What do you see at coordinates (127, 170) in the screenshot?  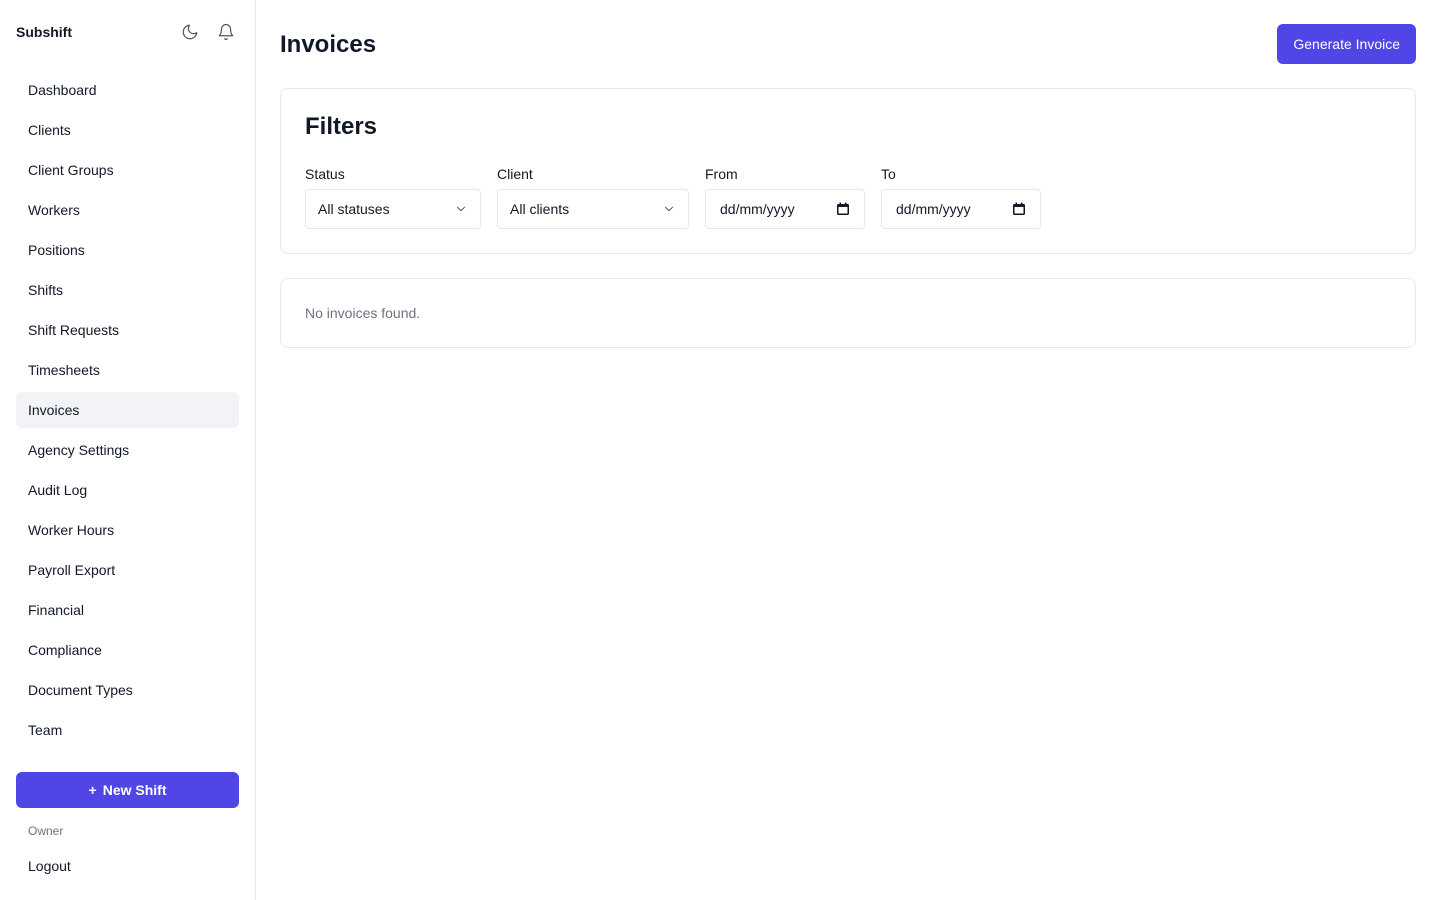 I see `sidebar-item-client-groups: Client Groups` at bounding box center [127, 170].